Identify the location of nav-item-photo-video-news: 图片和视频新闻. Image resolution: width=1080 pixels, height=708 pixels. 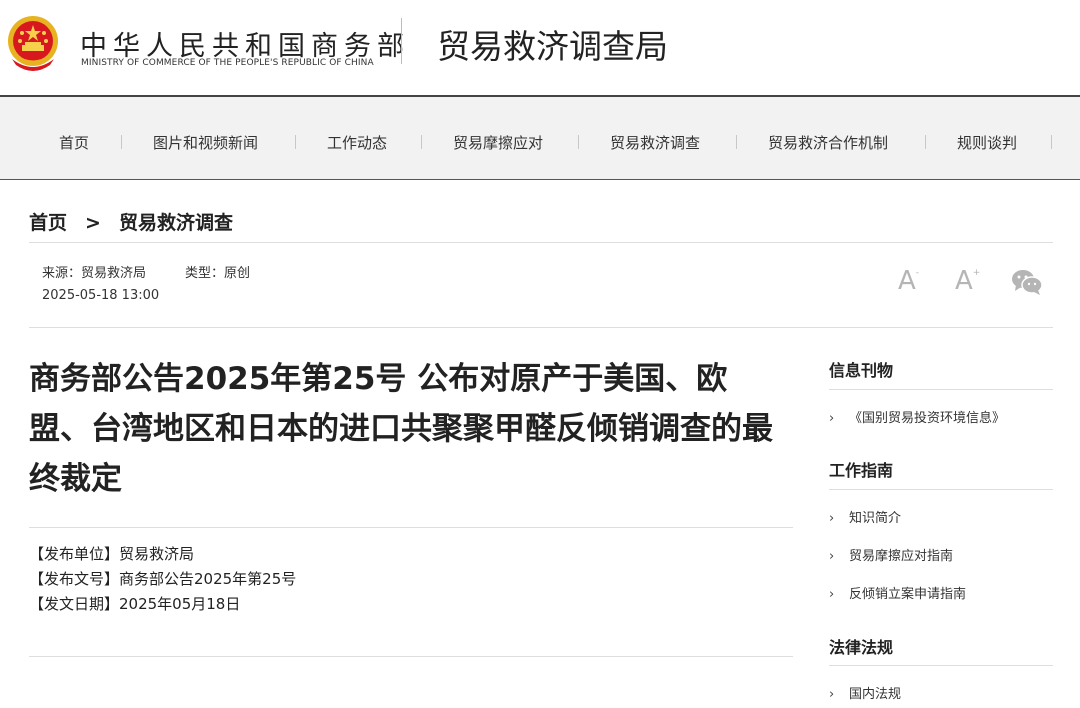
(205, 142).